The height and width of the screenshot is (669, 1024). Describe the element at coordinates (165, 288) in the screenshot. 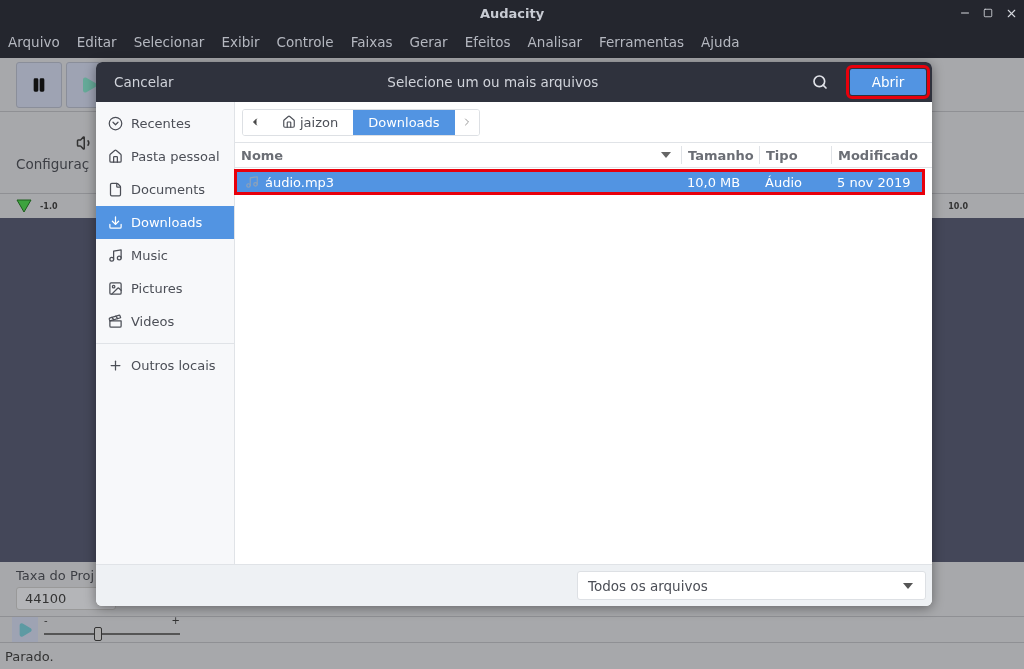

I see `sidebar-item: Pictures` at that location.